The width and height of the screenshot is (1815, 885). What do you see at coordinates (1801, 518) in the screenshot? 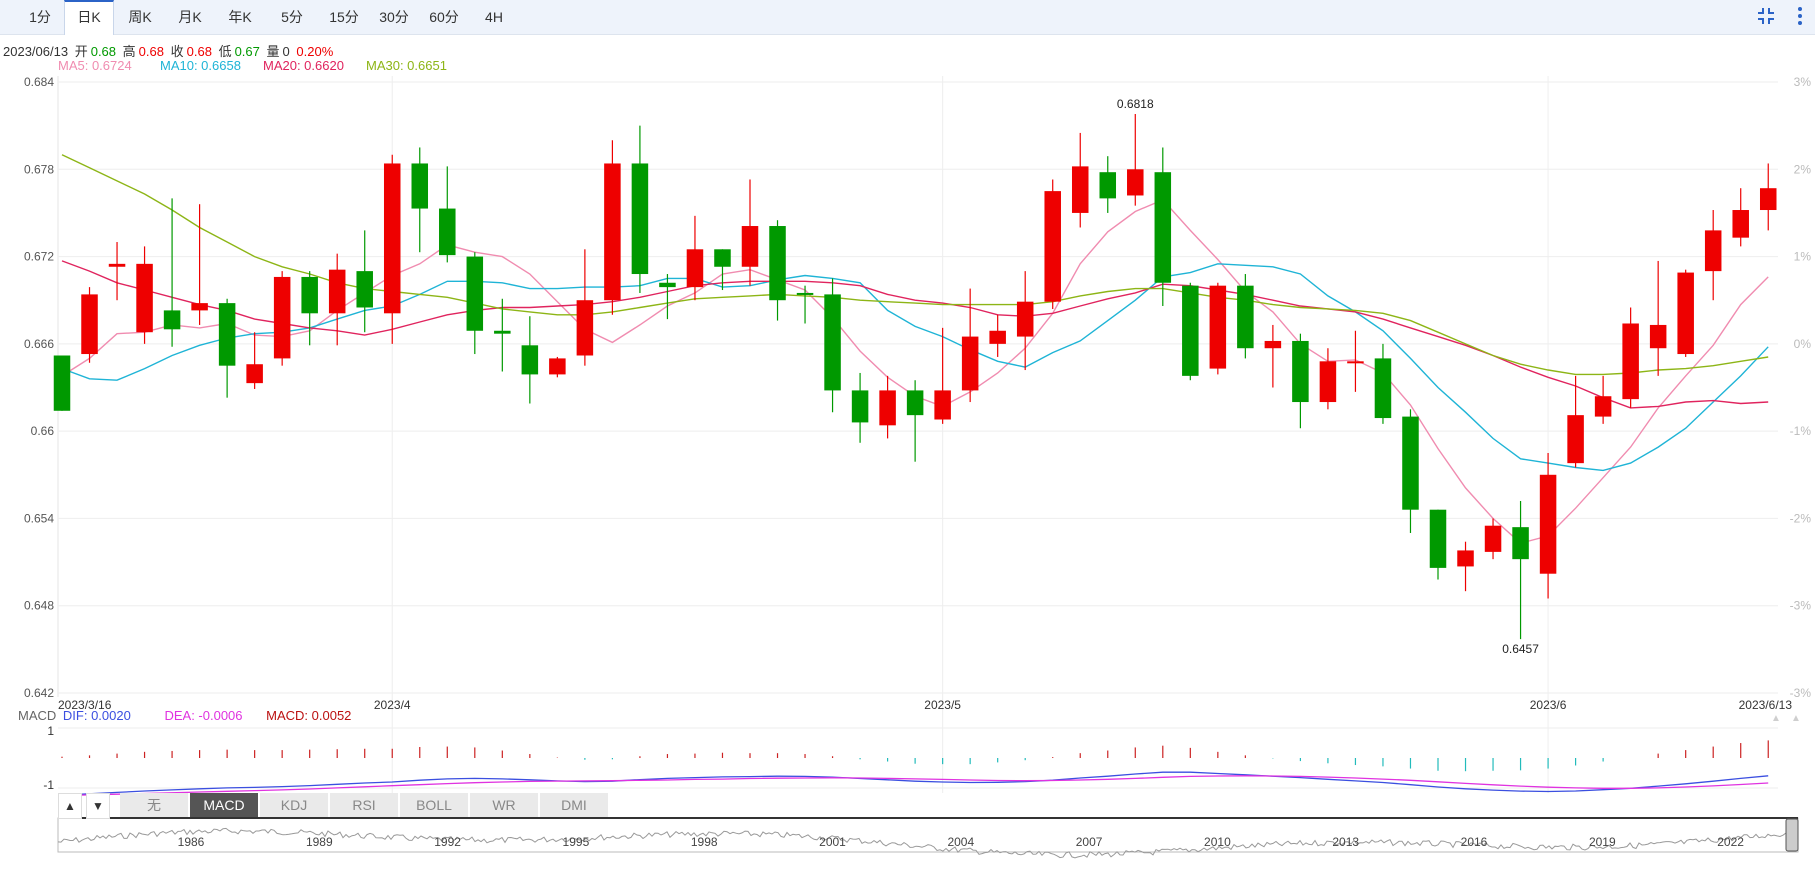
I see `pct-tick-label: -2%` at bounding box center [1801, 518].